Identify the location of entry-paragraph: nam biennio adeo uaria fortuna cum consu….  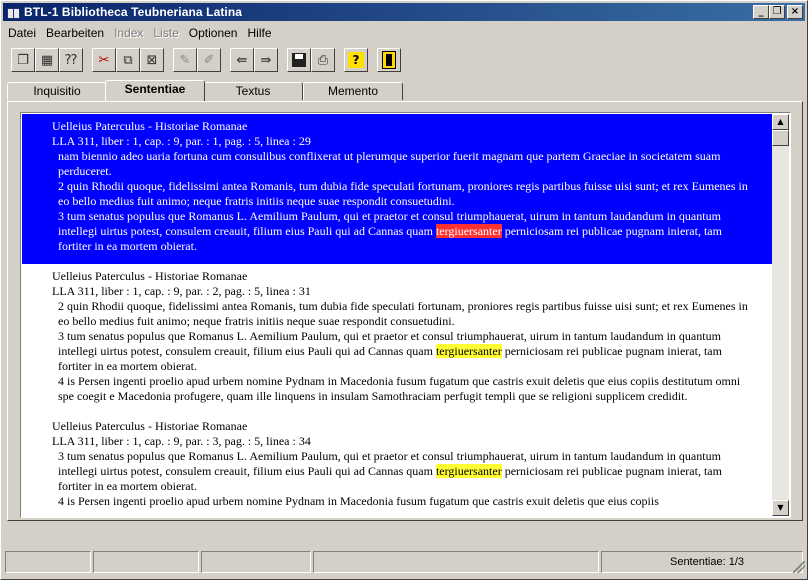
(389, 163).